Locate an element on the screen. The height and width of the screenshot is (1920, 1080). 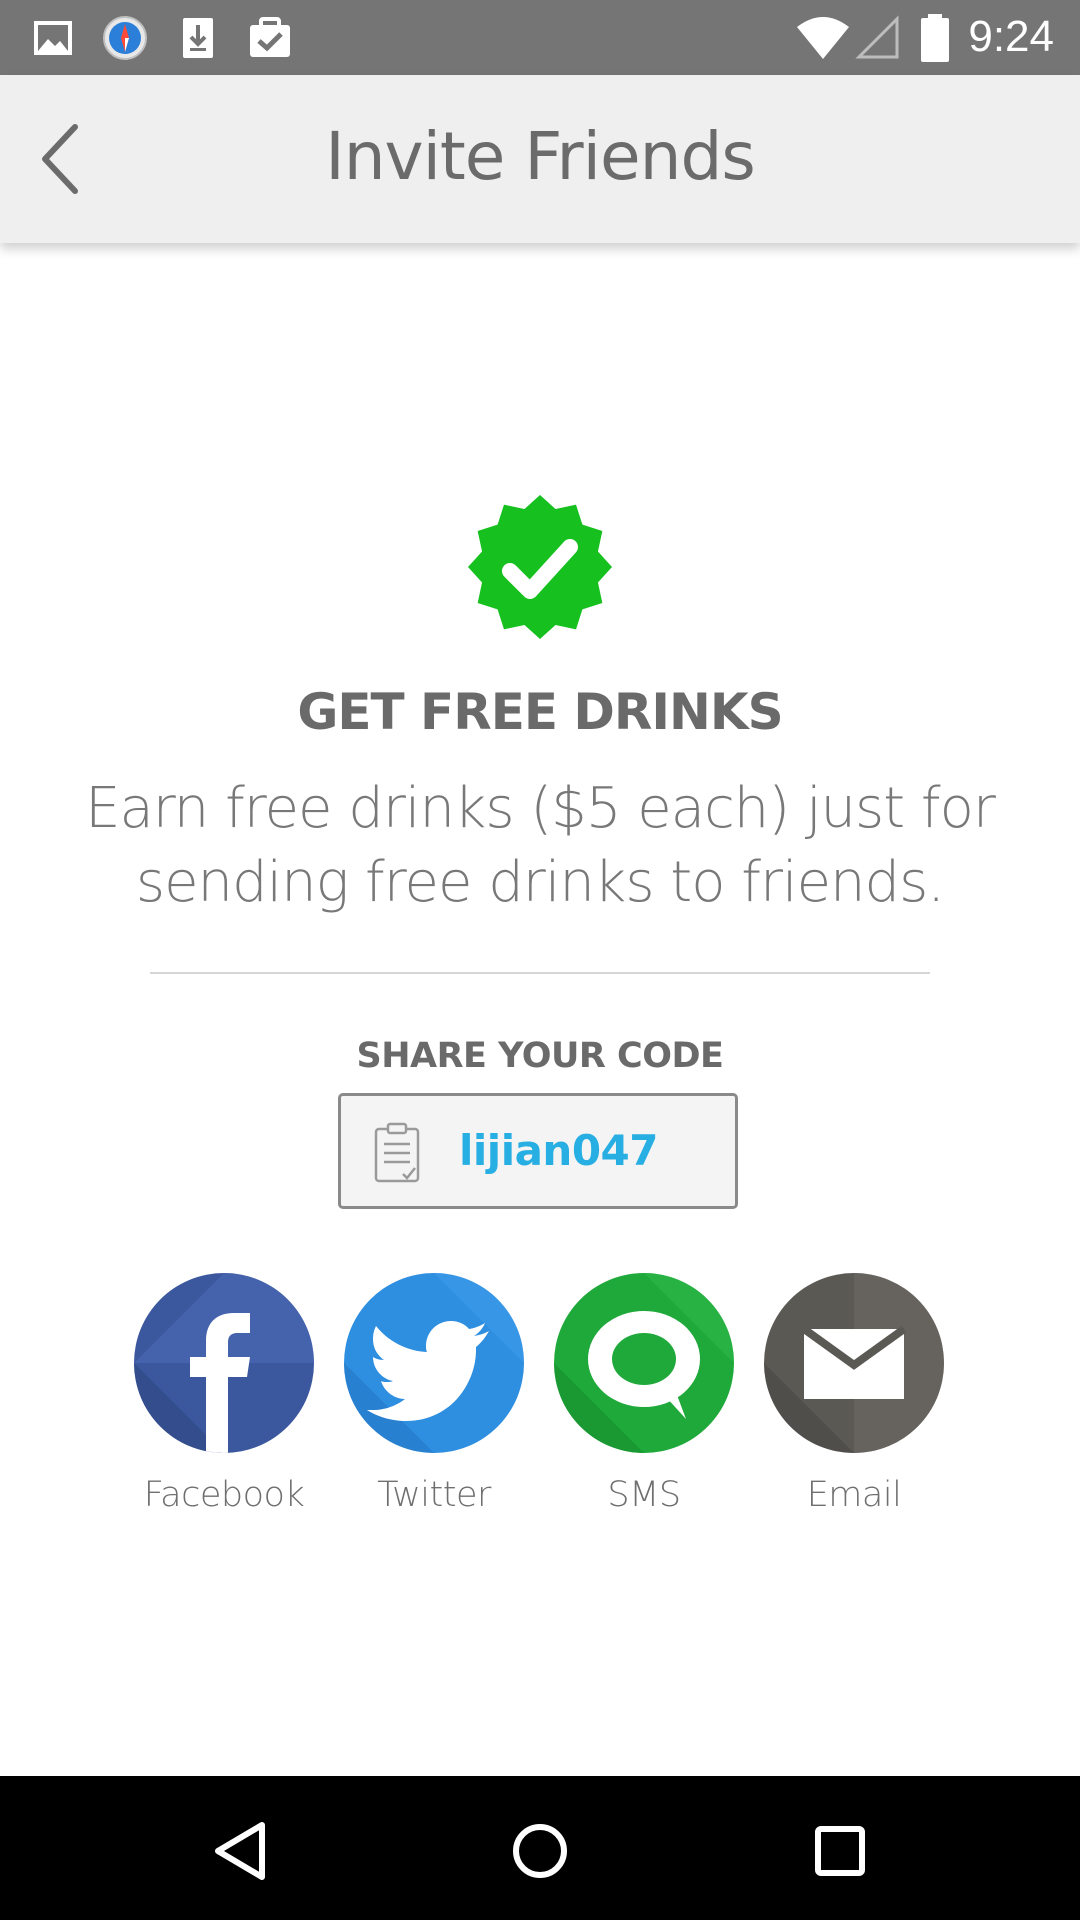
share-sms-button: SMS is located at coordinates (644, 1394).